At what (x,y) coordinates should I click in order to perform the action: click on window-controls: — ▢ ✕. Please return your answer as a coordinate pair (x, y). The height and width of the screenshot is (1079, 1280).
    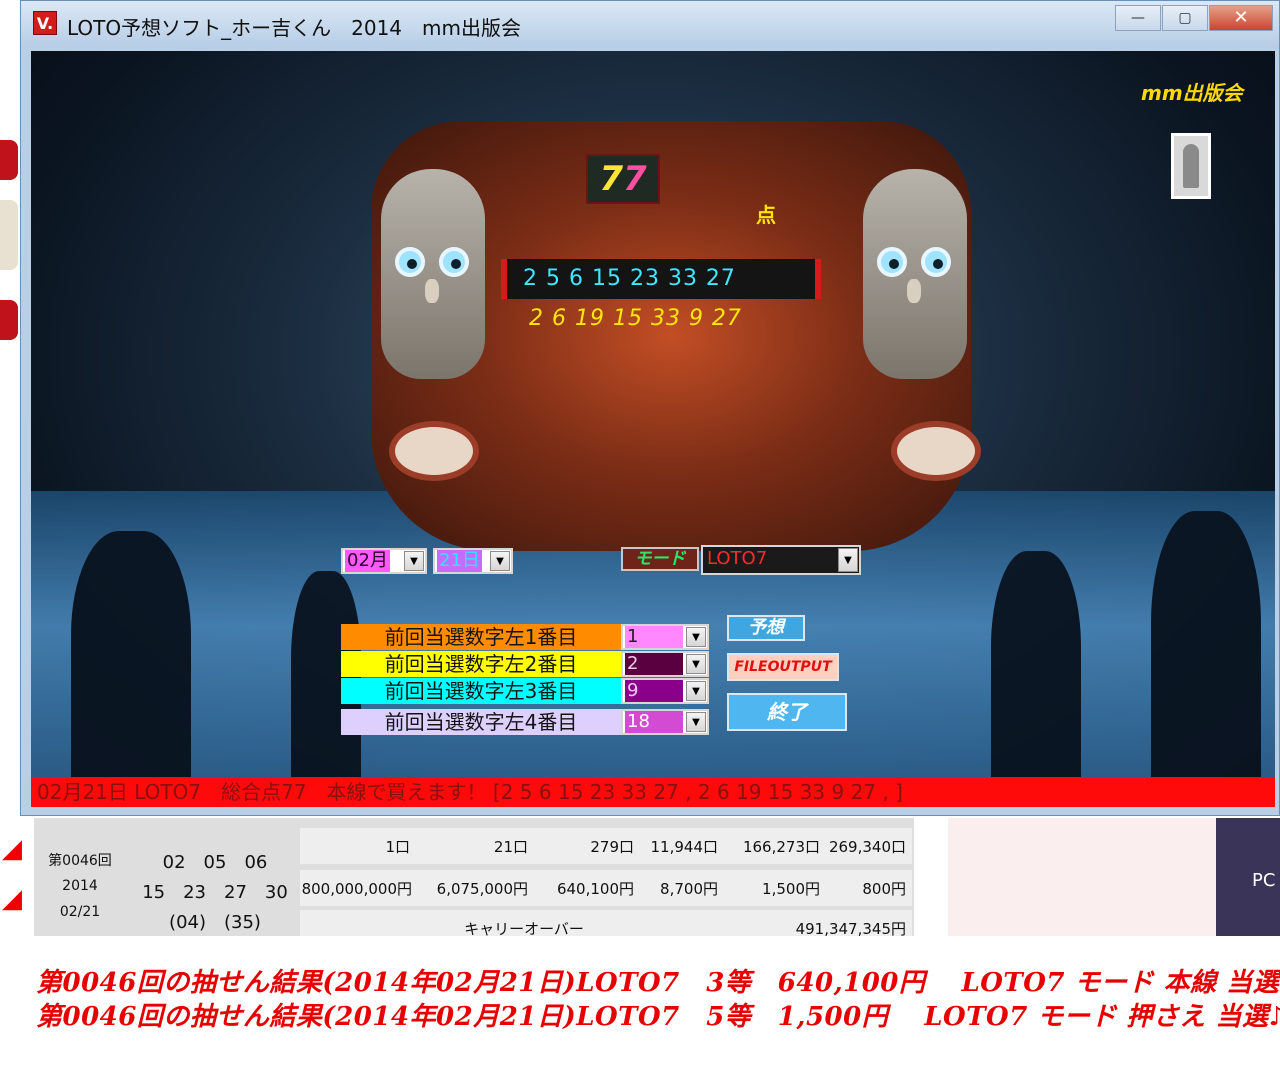
    Looking at the image, I should click on (1193, 18).